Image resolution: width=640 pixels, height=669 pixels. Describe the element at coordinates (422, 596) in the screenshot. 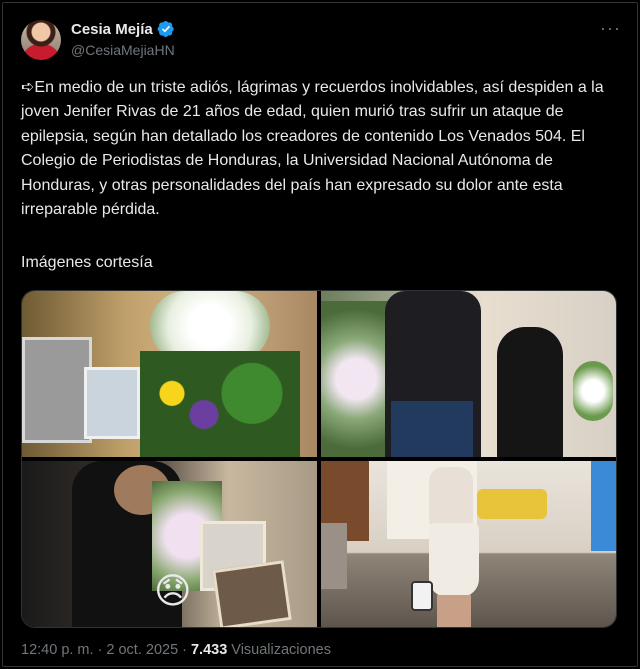

I see `handbag` at that location.